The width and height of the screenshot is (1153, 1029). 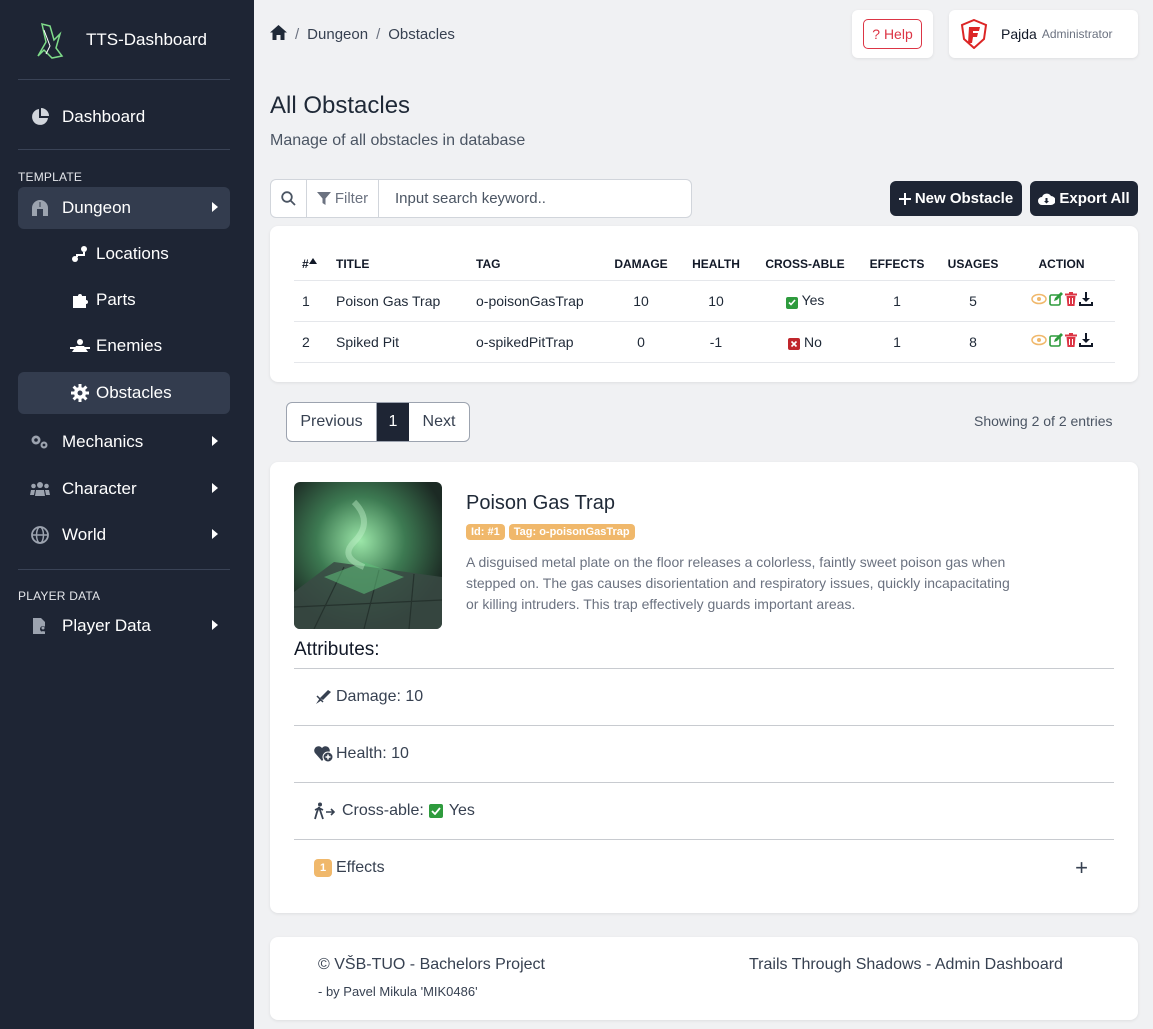 I want to click on export-all-button: Export All, so click(x=1084, y=198).